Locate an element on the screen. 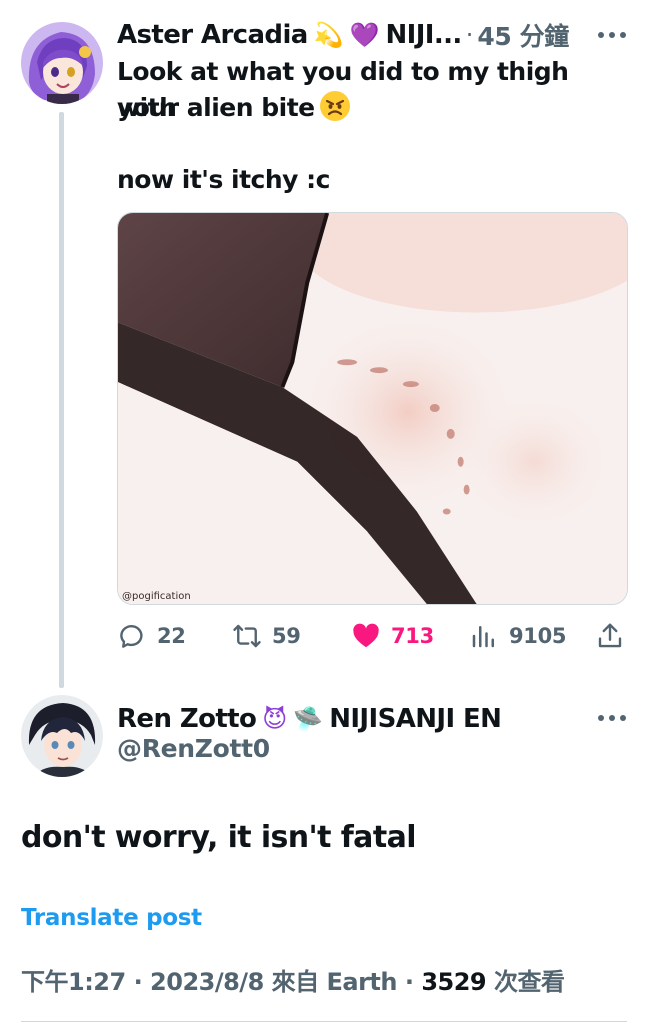  share-button is located at coordinates (610, 636).